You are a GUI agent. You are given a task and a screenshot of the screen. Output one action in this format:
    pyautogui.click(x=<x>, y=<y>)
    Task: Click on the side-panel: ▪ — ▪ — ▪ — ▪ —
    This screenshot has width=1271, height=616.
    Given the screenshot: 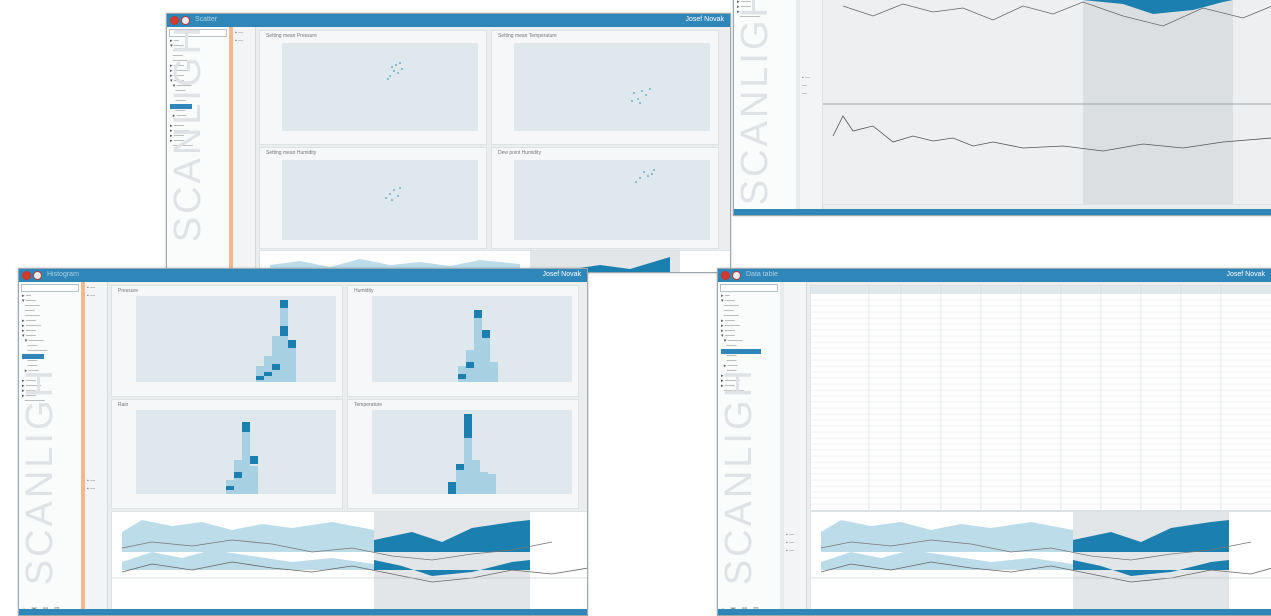 What is the action you would take?
    pyautogui.click(x=96, y=448)
    